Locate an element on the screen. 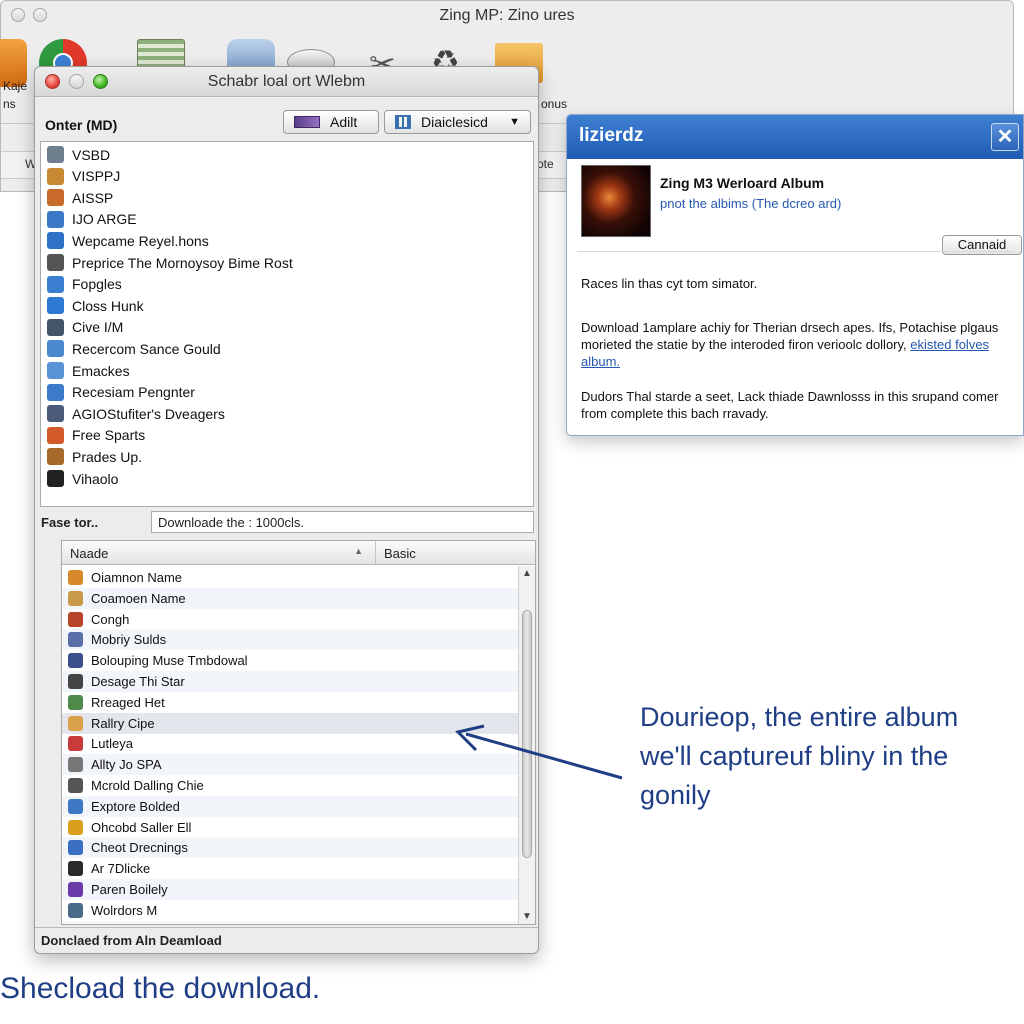  table-row-name: Coamoen Name is located at coordinates (138, 598).